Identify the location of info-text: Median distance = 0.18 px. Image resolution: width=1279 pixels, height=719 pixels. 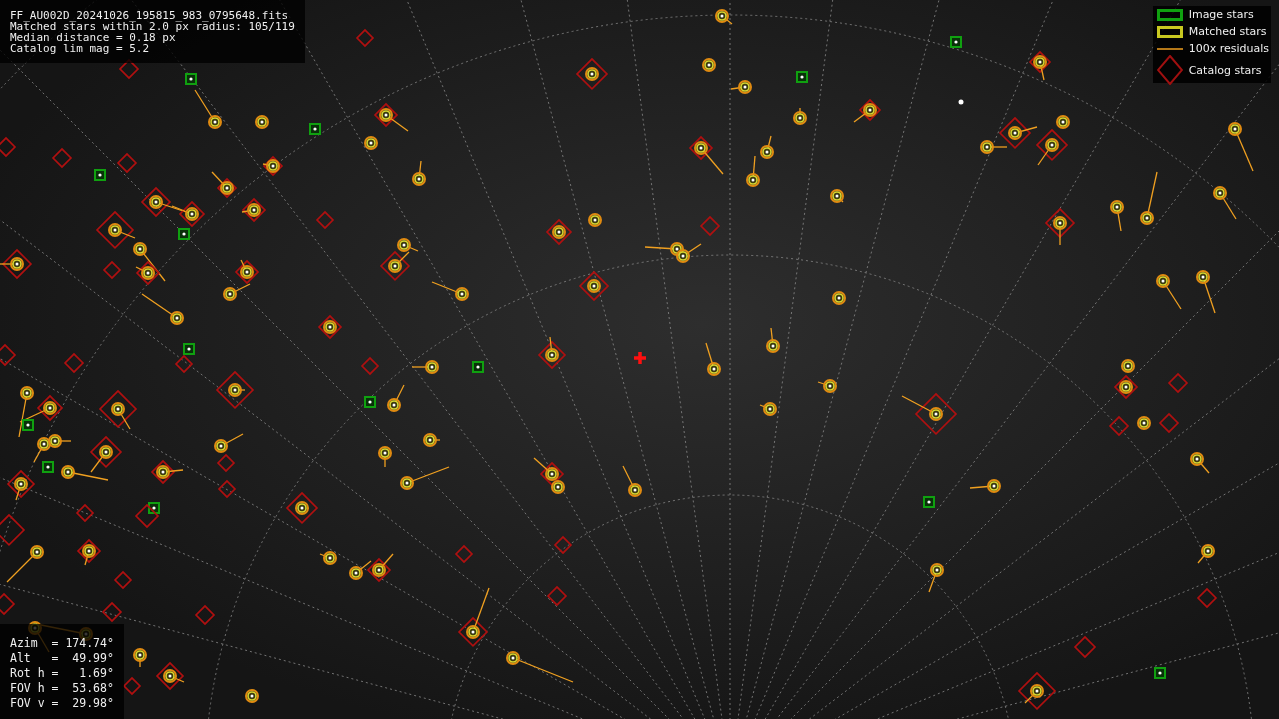
(93, 37).